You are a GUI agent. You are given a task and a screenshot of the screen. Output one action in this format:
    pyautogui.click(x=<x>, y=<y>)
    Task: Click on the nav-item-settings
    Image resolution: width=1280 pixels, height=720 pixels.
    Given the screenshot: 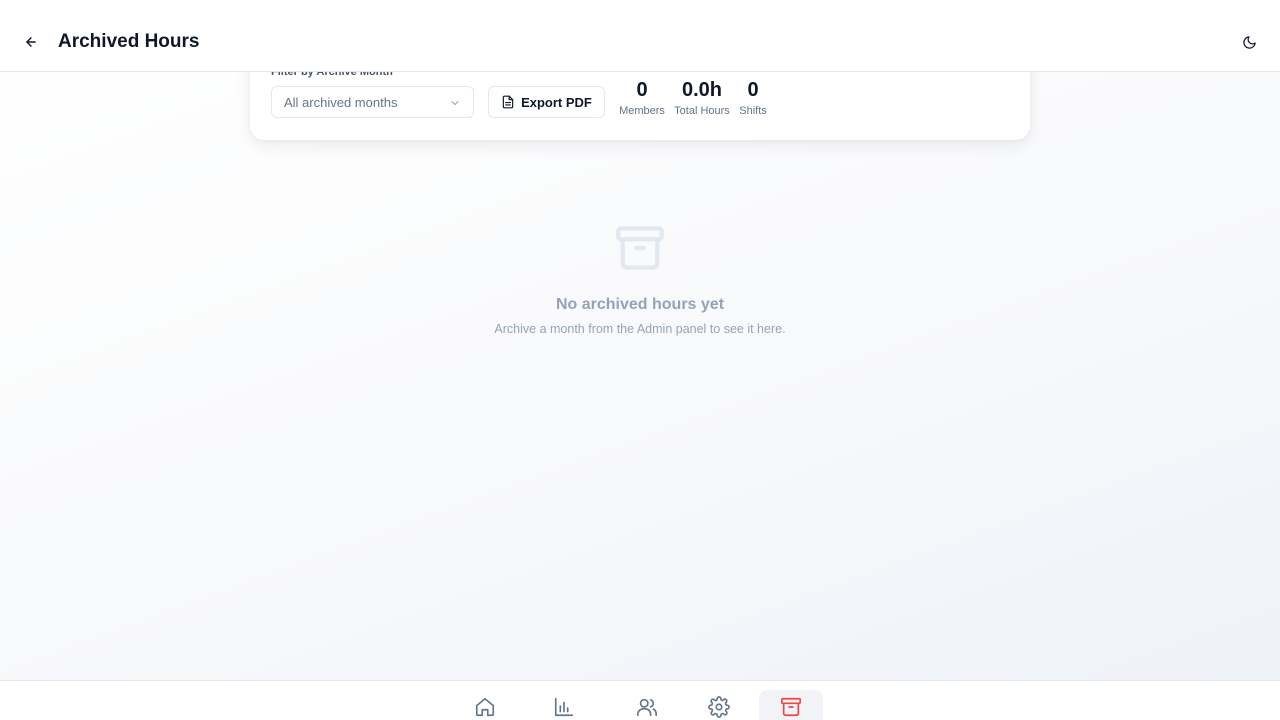 What is the action you would take?
    pyautogui.click(x=719, y=705)
    